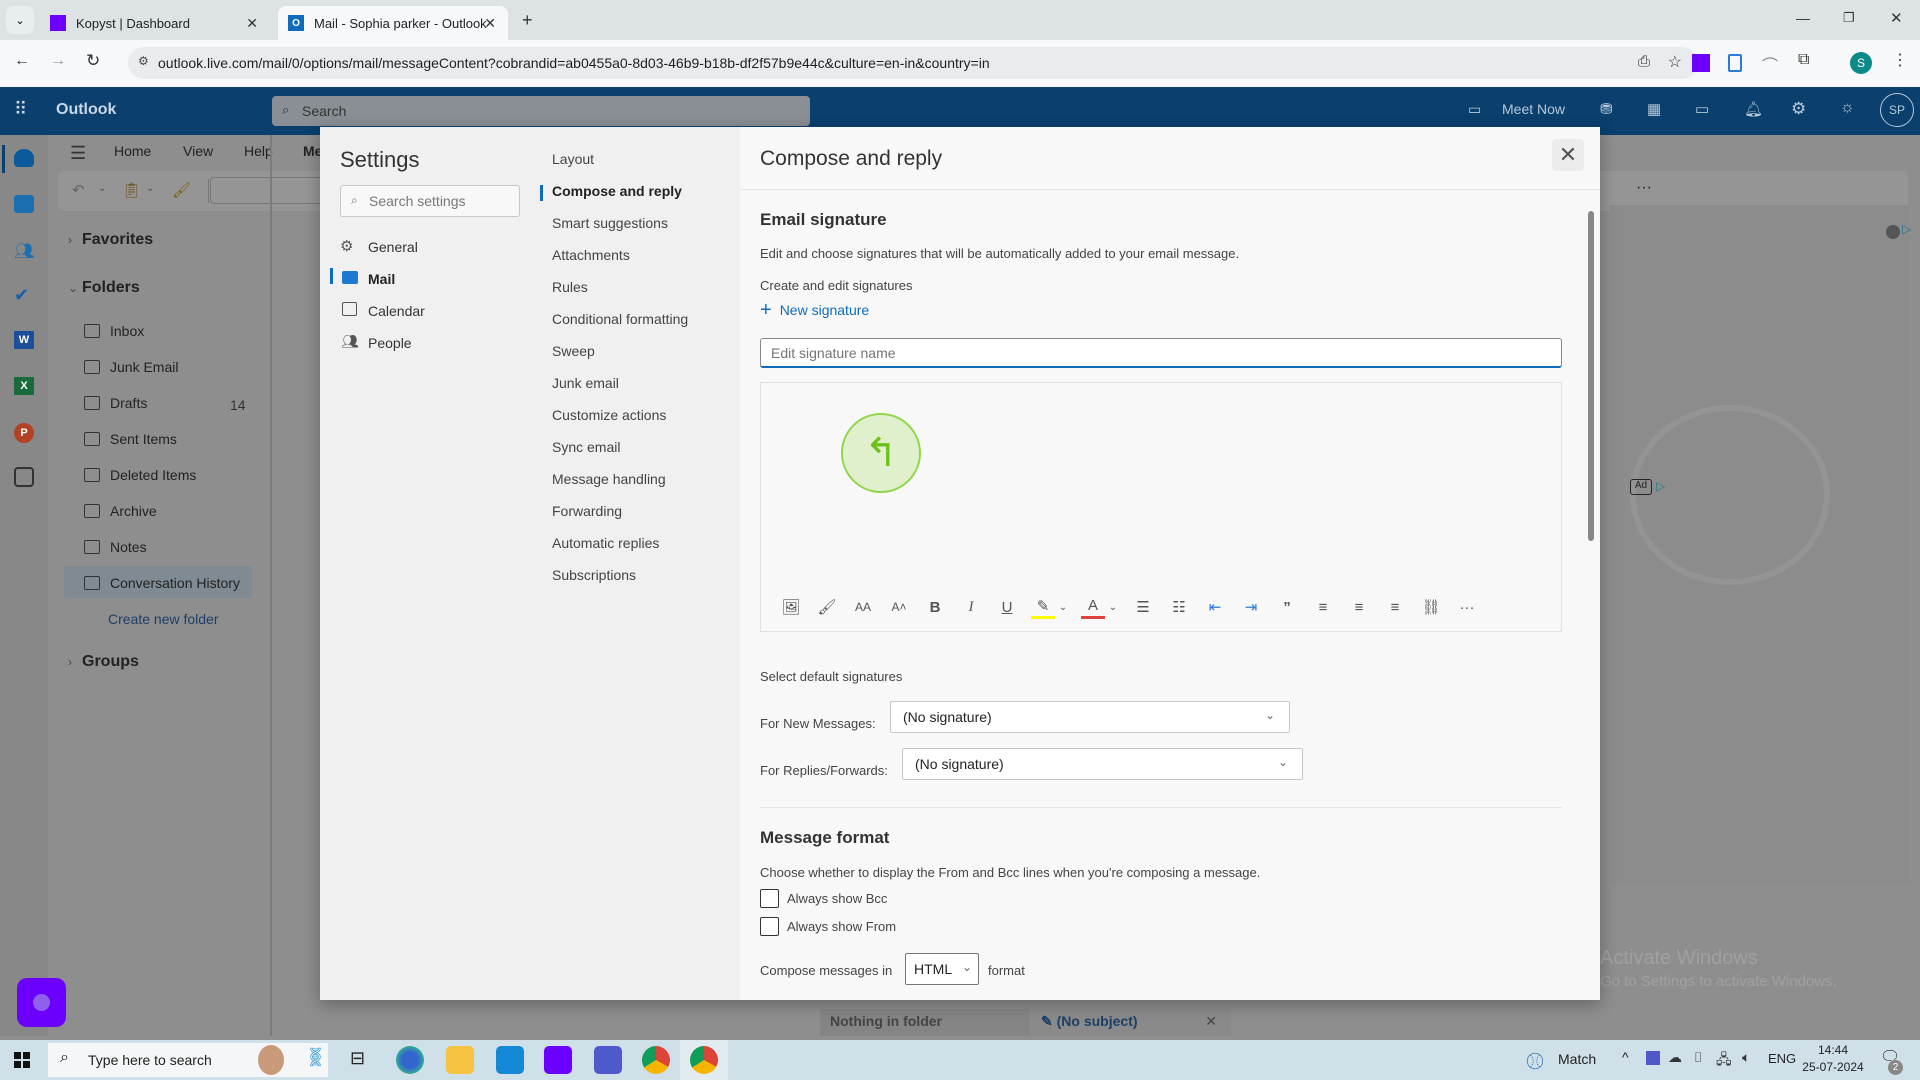 The image size is (1920, 1080). Describe the element at coordinates (1211, 1021) in the screenshot. I see `close-draft-icon: ✕` at that location.